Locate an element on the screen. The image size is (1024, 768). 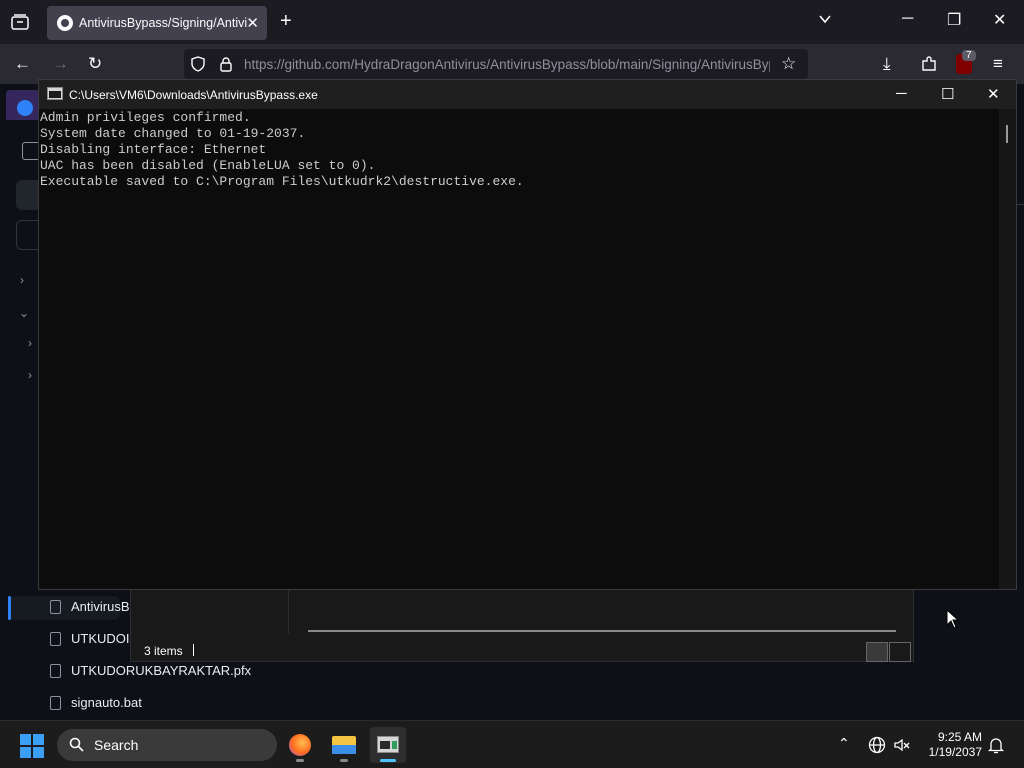
close-window-icon: ✕ is located at coordinates (999, 20).